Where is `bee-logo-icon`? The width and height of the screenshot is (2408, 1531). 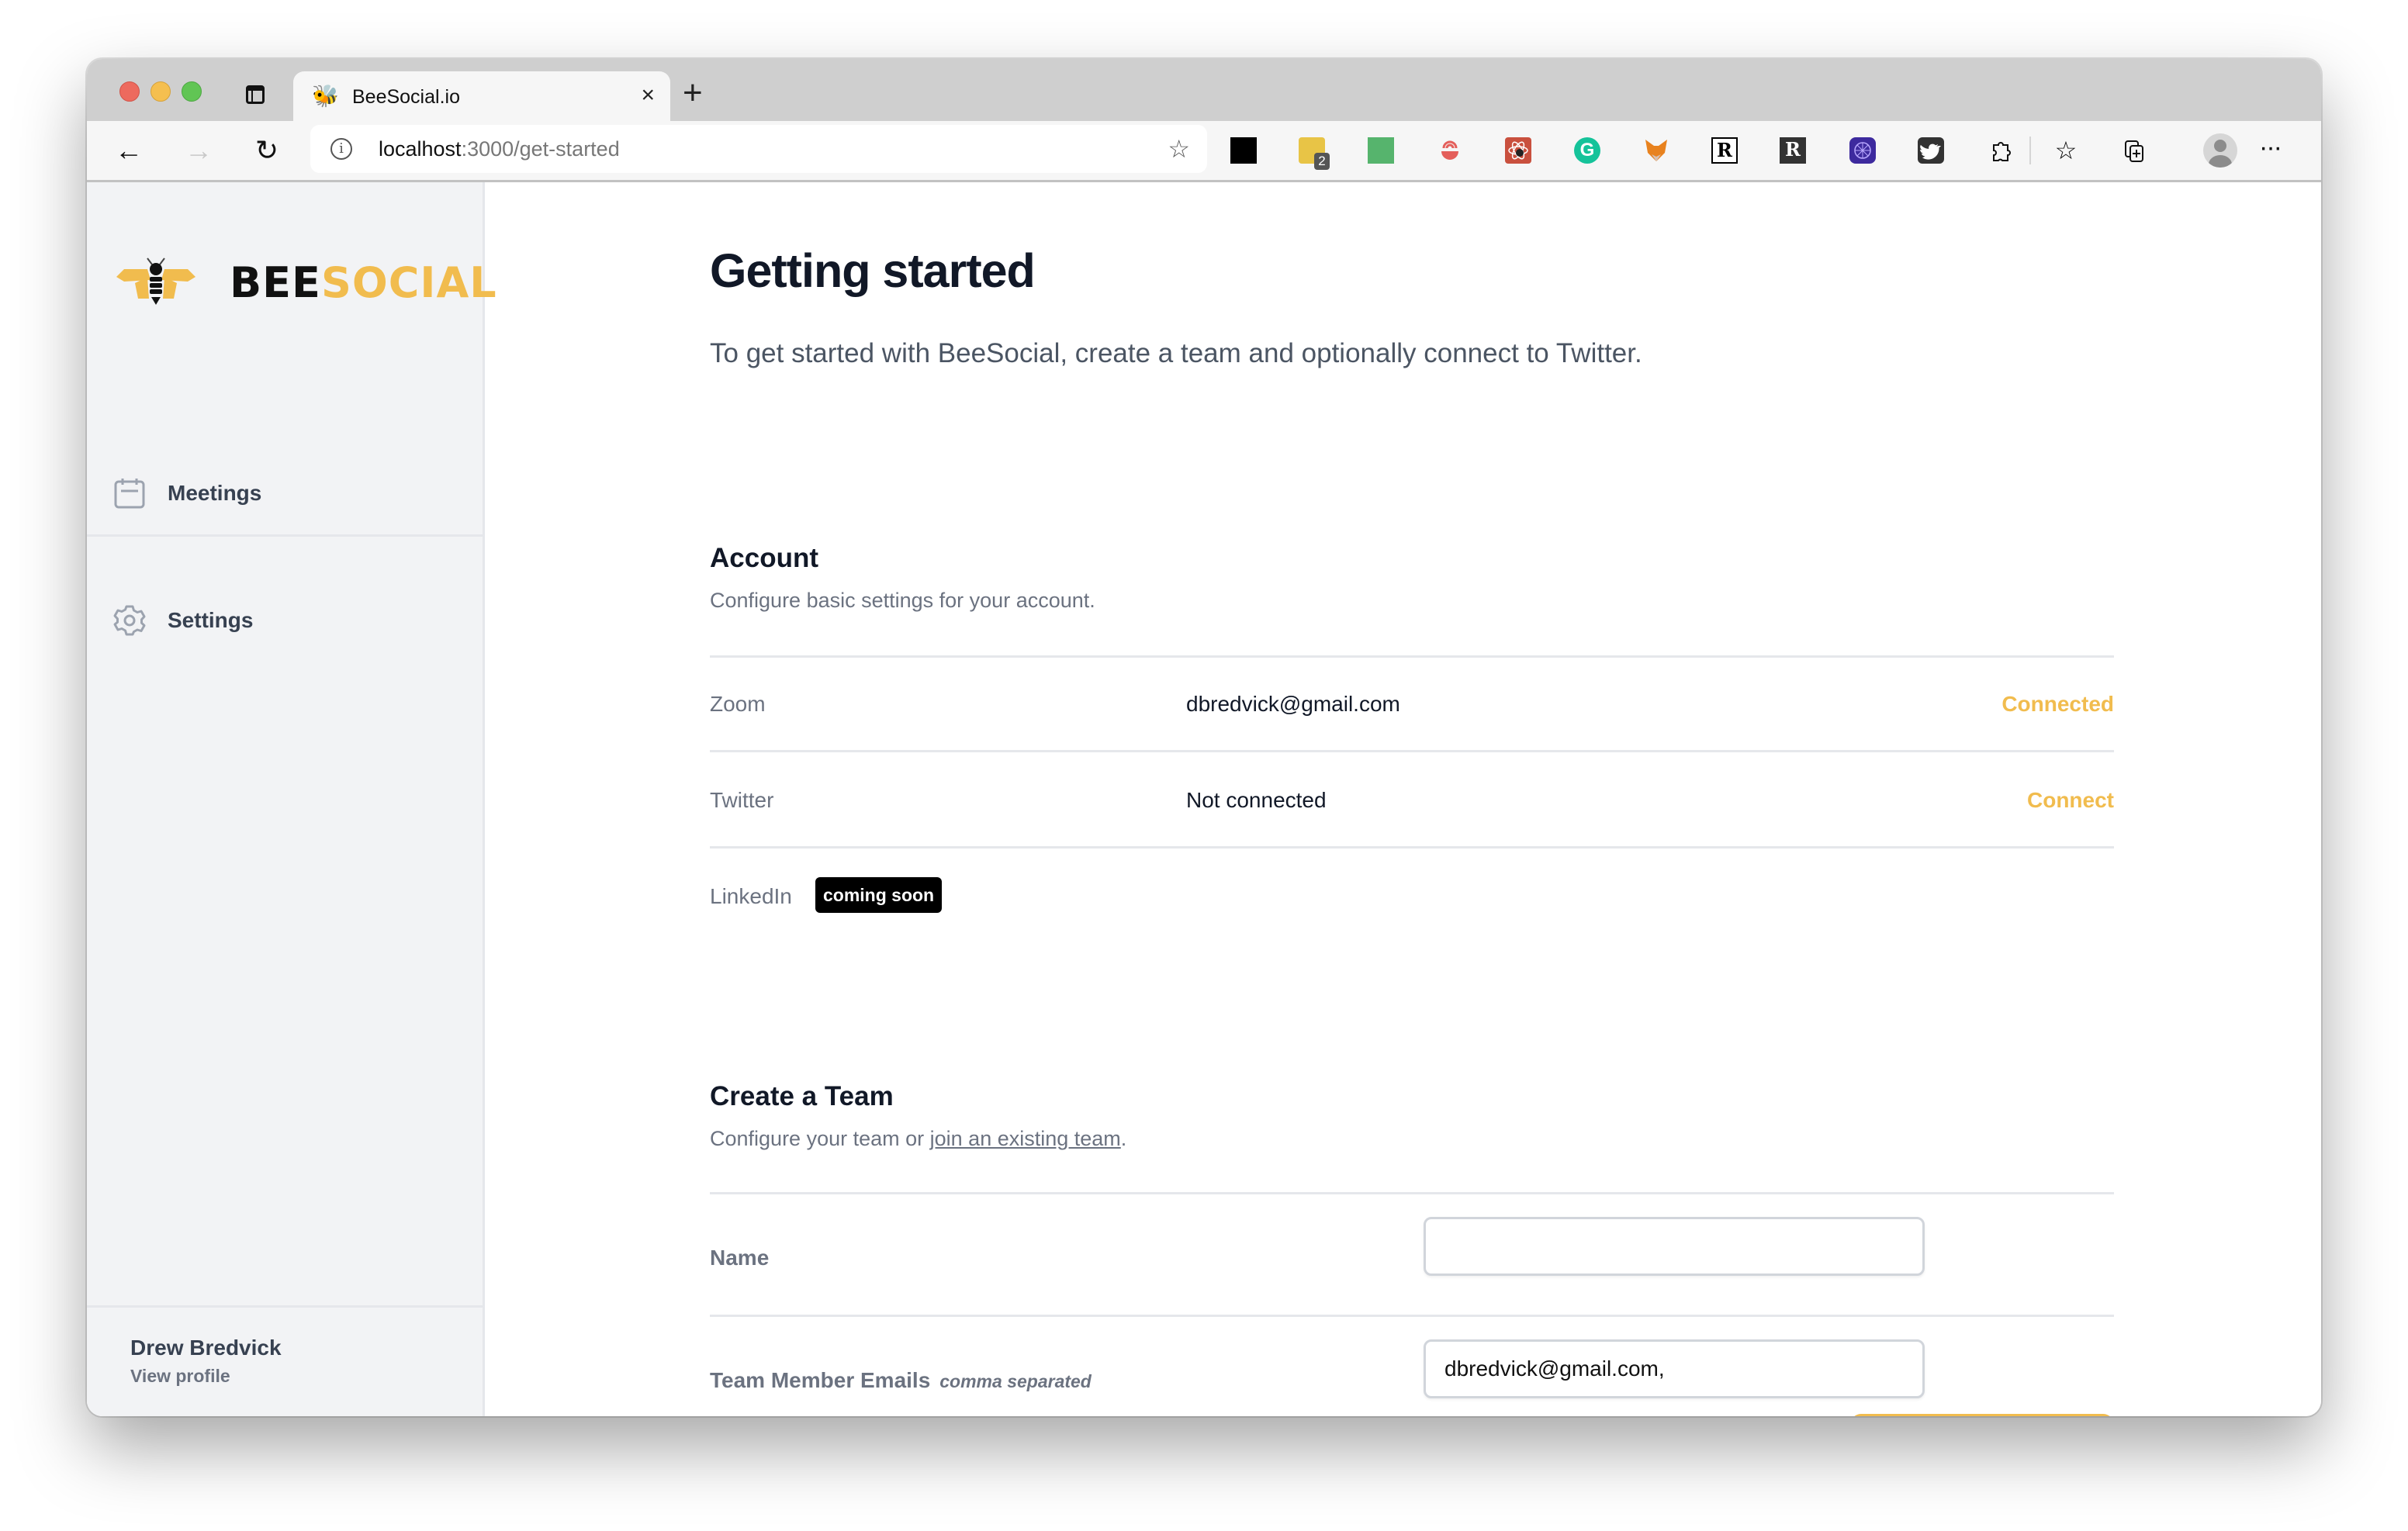
bee-logo-icon is located at coordinates (155, 281).